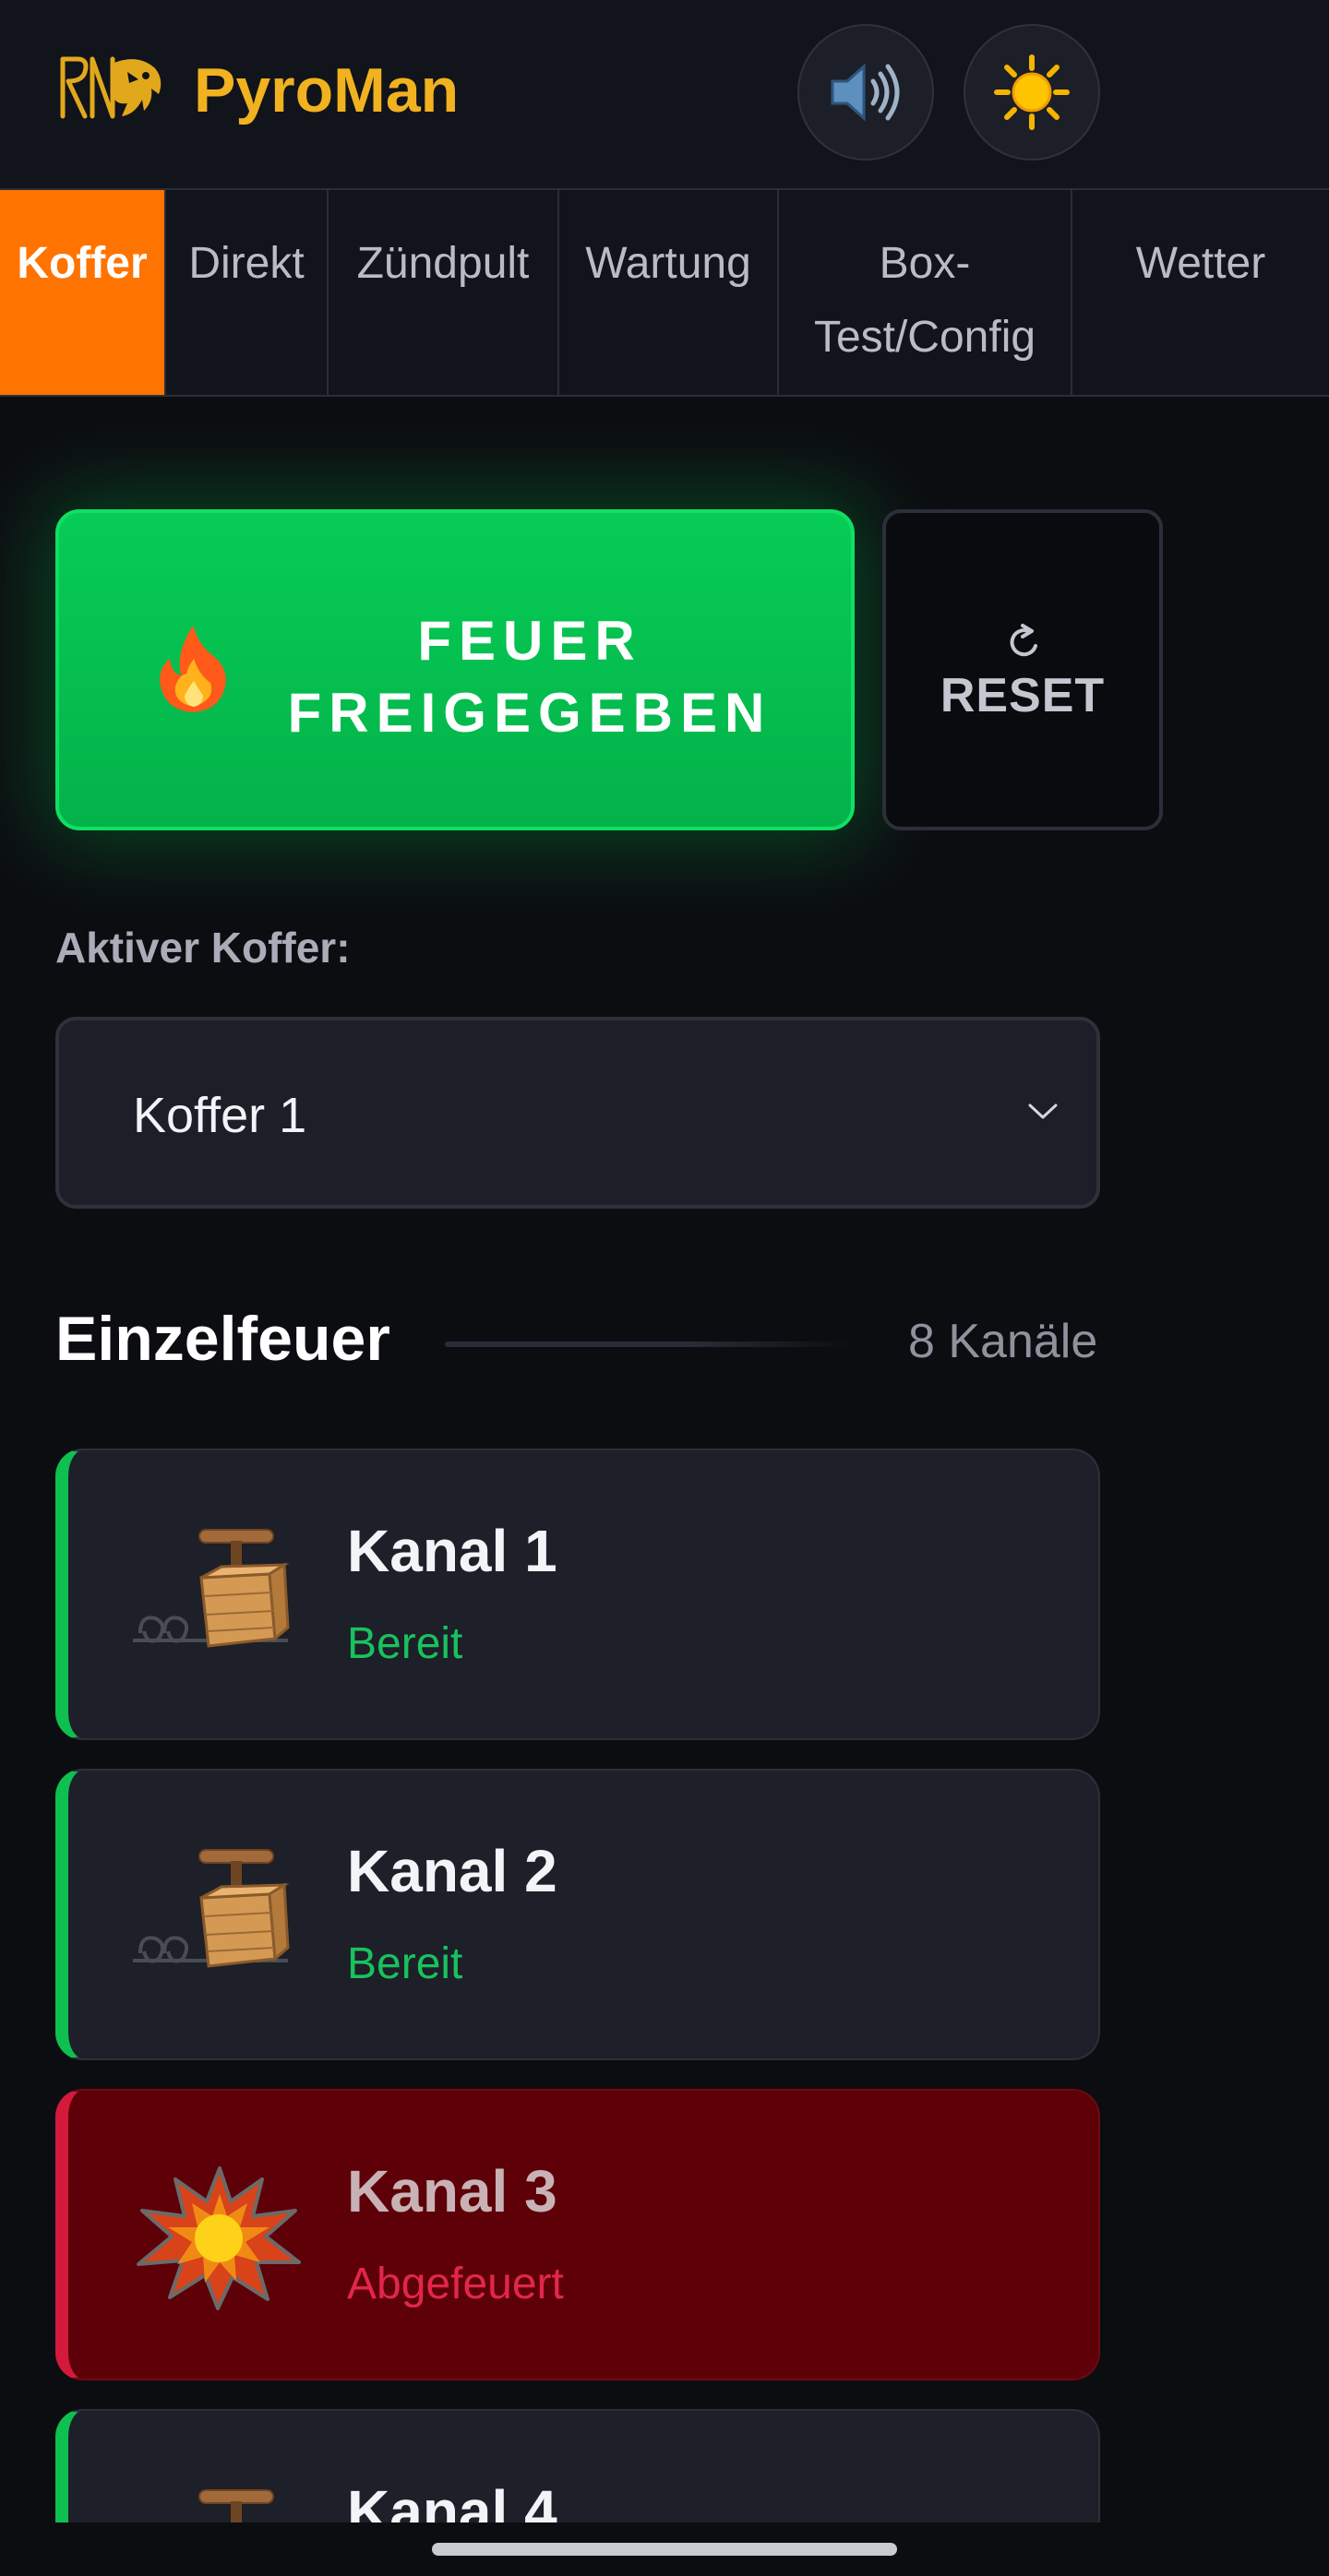 The height and width of the screenshot is (2576, 1329). I want to click on tab-wartung: Wartung, so click(669, 292).